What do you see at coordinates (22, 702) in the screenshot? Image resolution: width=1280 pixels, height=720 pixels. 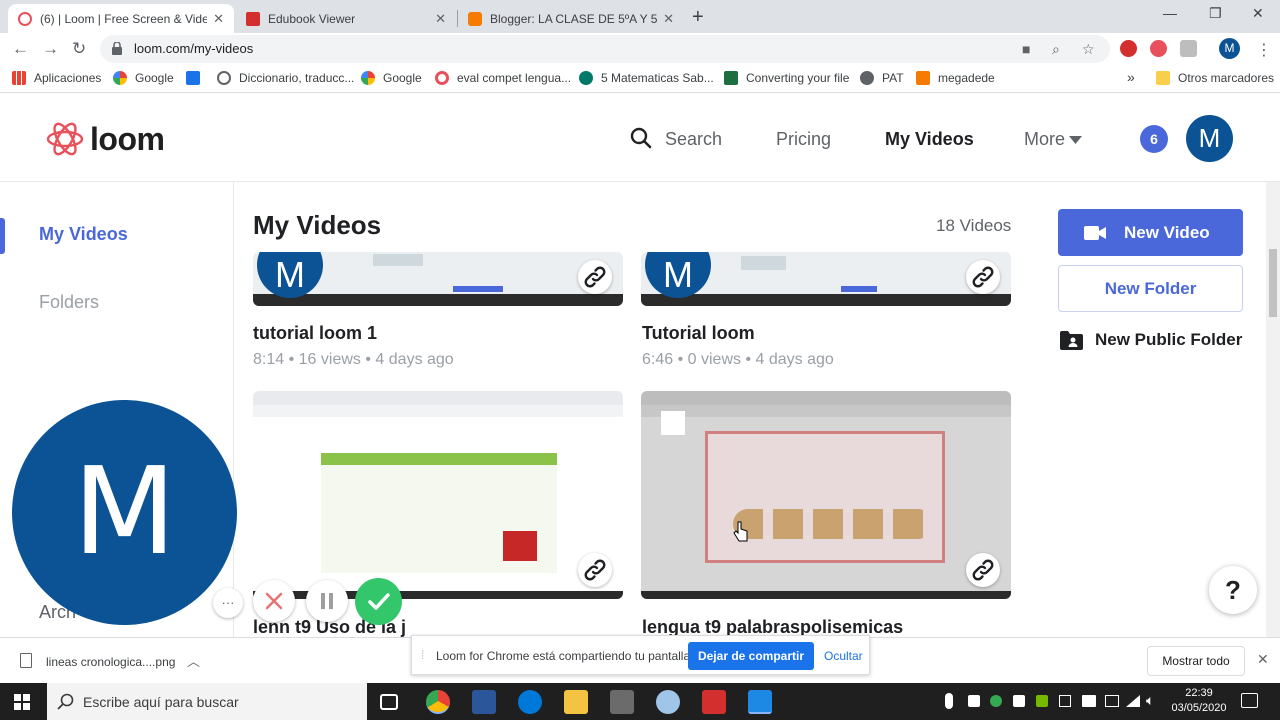 I see `windows-start-icon` at bounding box center [22, 702].